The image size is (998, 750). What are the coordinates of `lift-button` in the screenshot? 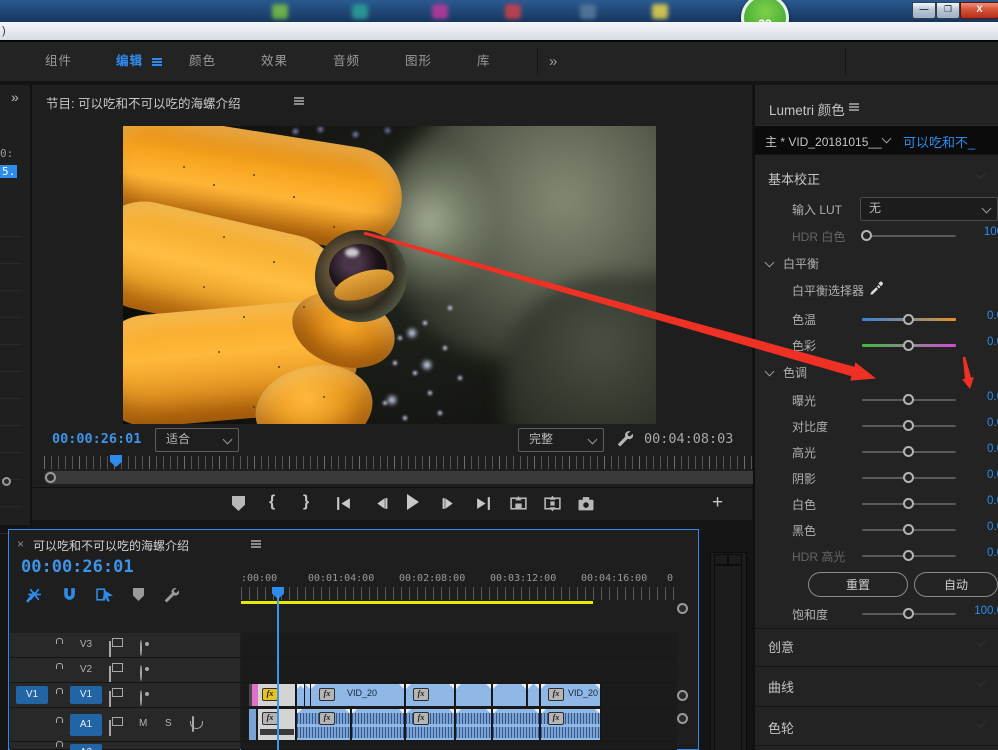 It's located at (518, 503).